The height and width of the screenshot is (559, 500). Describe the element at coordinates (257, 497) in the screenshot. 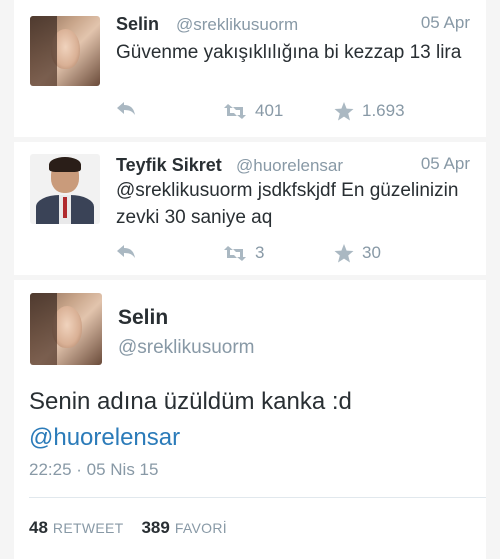

I see `divider` at that location.